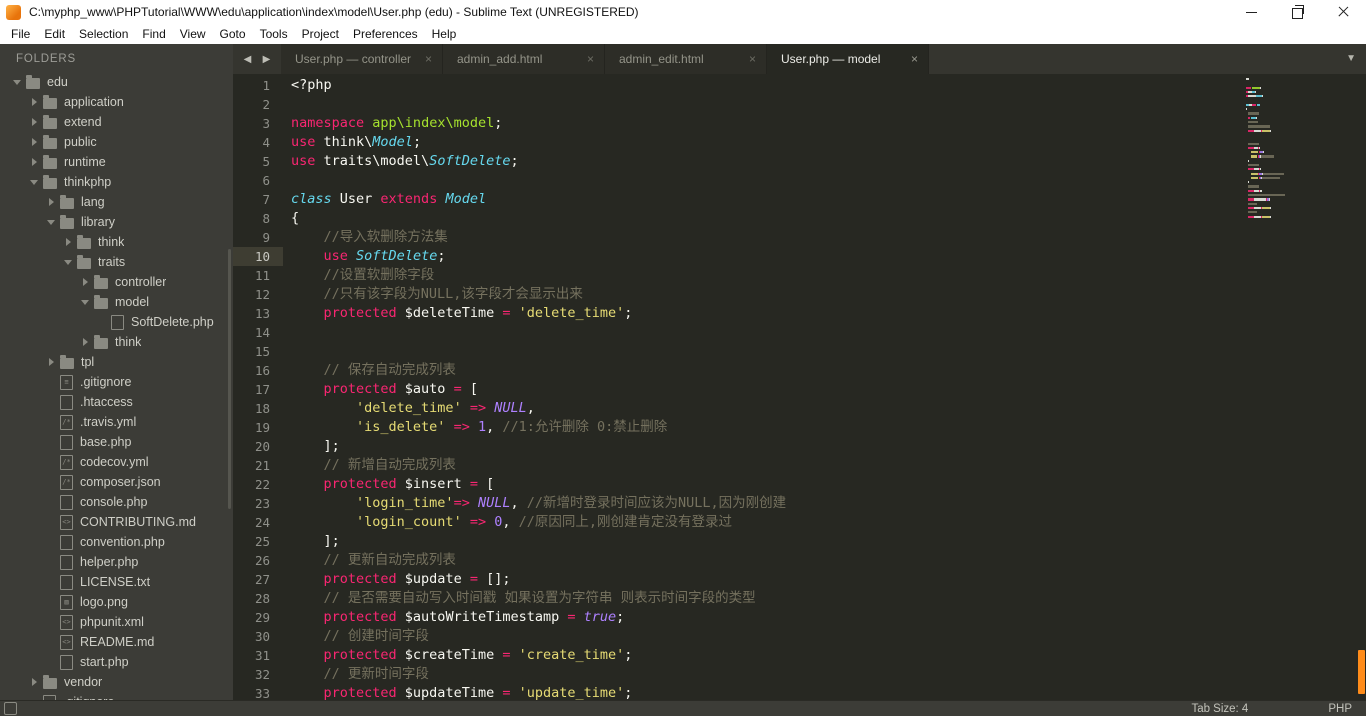 The width and height of the screenshot is (1366, 716). What do you see at coordinates (1219, 709) in the screenshot?
I see `tab-size-indicator: Tab Size: 4` at bounding box center [1219, 709].